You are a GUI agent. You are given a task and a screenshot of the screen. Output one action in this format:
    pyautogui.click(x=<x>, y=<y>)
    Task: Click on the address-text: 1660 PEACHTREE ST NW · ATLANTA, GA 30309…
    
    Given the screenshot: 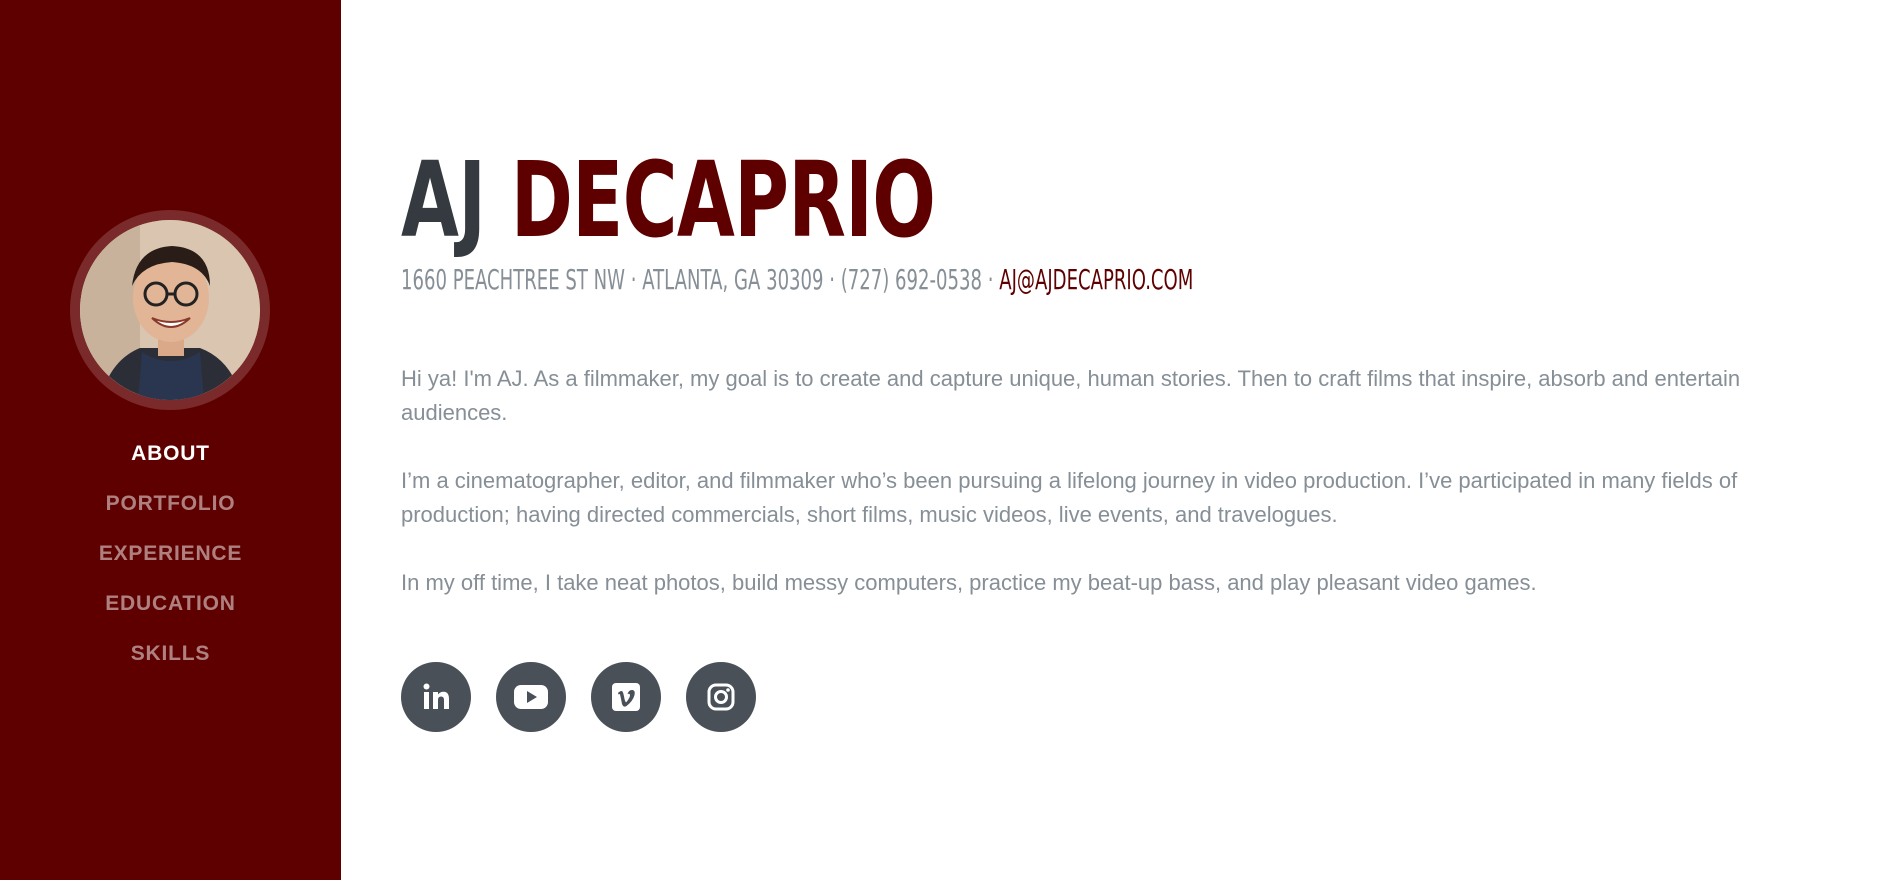 What is the action you would take?
    pyautogui.click(x=697, y=279)
    